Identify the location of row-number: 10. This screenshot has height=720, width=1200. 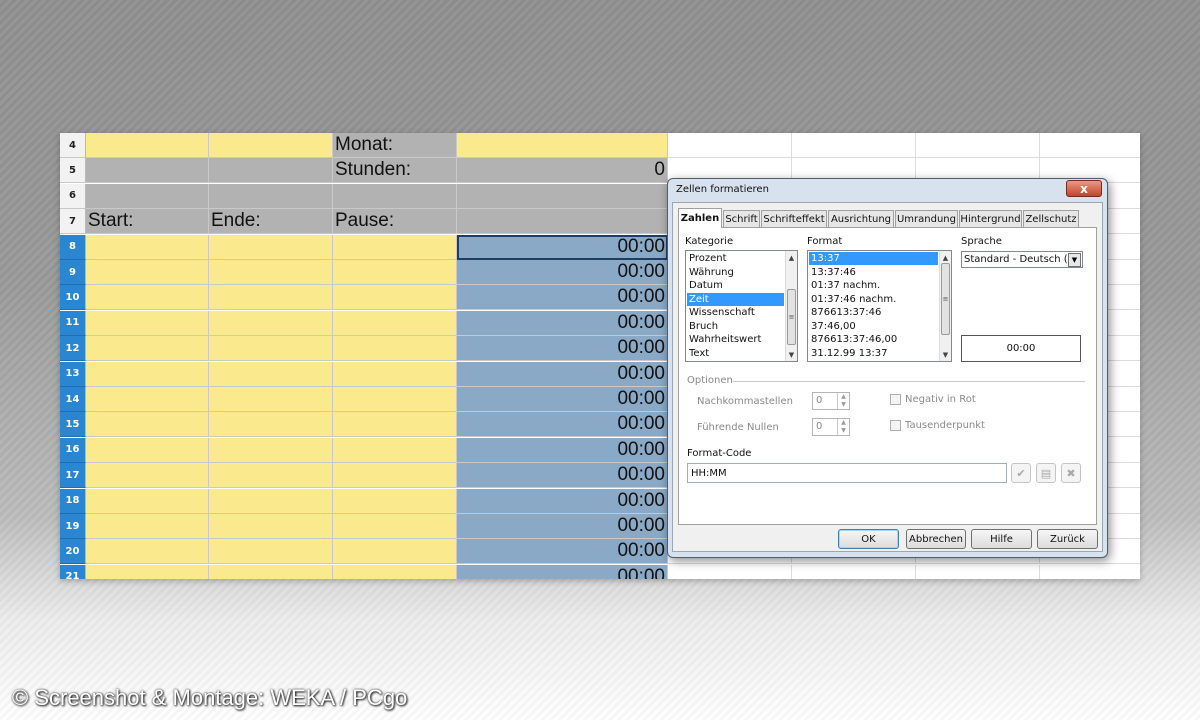
(73, 298).